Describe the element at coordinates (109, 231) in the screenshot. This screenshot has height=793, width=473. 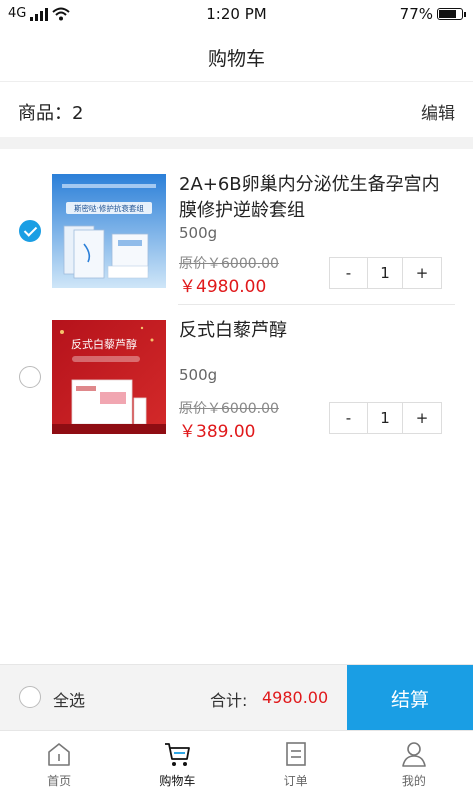
I see `product-image: 斯密哒·修护抗衰套组` at that location.